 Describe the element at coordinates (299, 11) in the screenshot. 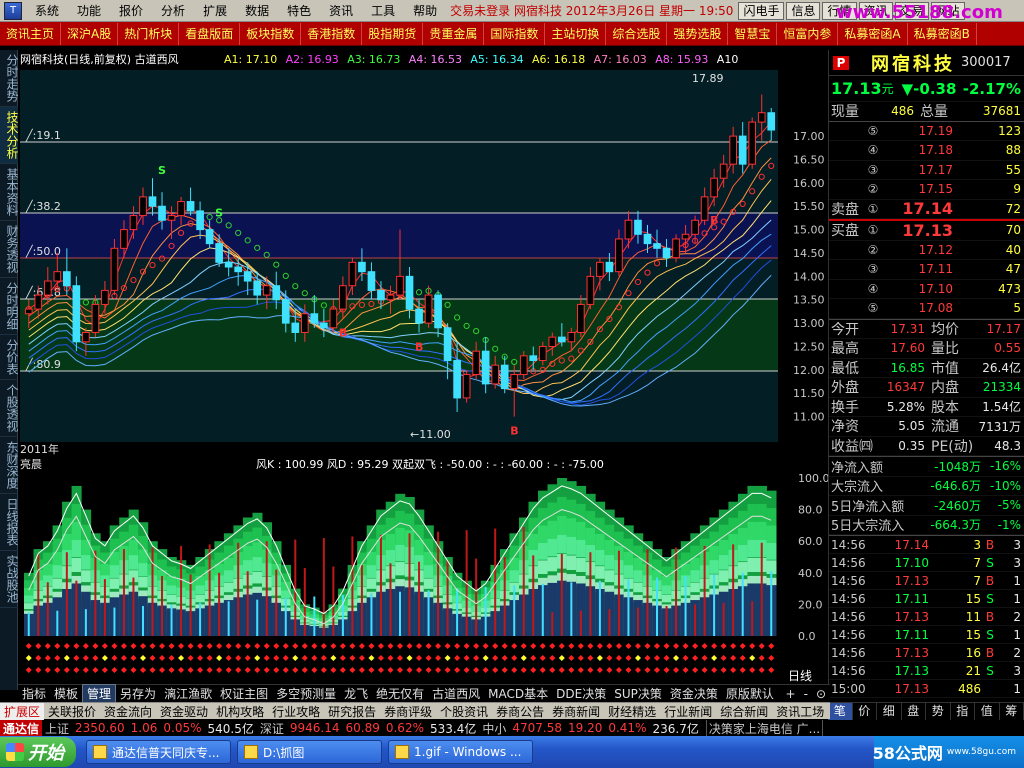

I see `menu-item: 特色` at that location.